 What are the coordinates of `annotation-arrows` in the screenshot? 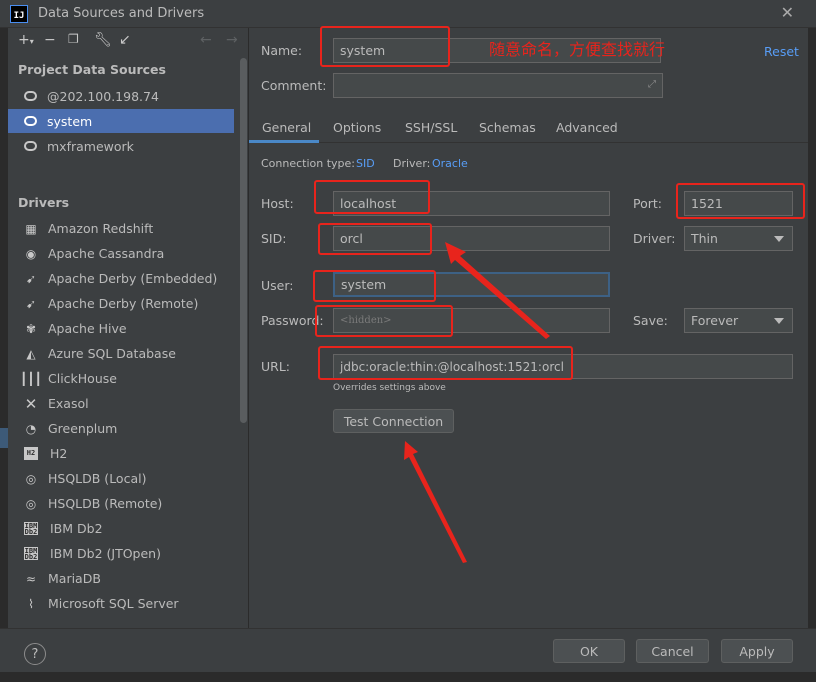 It's located at (477, 402).